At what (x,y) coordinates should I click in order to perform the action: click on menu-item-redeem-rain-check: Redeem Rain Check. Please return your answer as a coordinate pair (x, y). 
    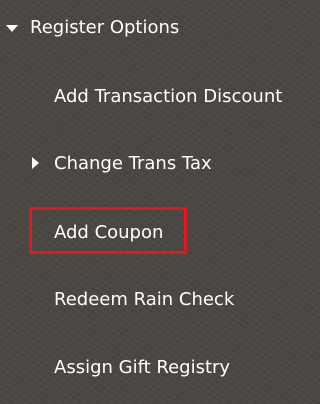
    Looking at the image, I should click on (144, 300).